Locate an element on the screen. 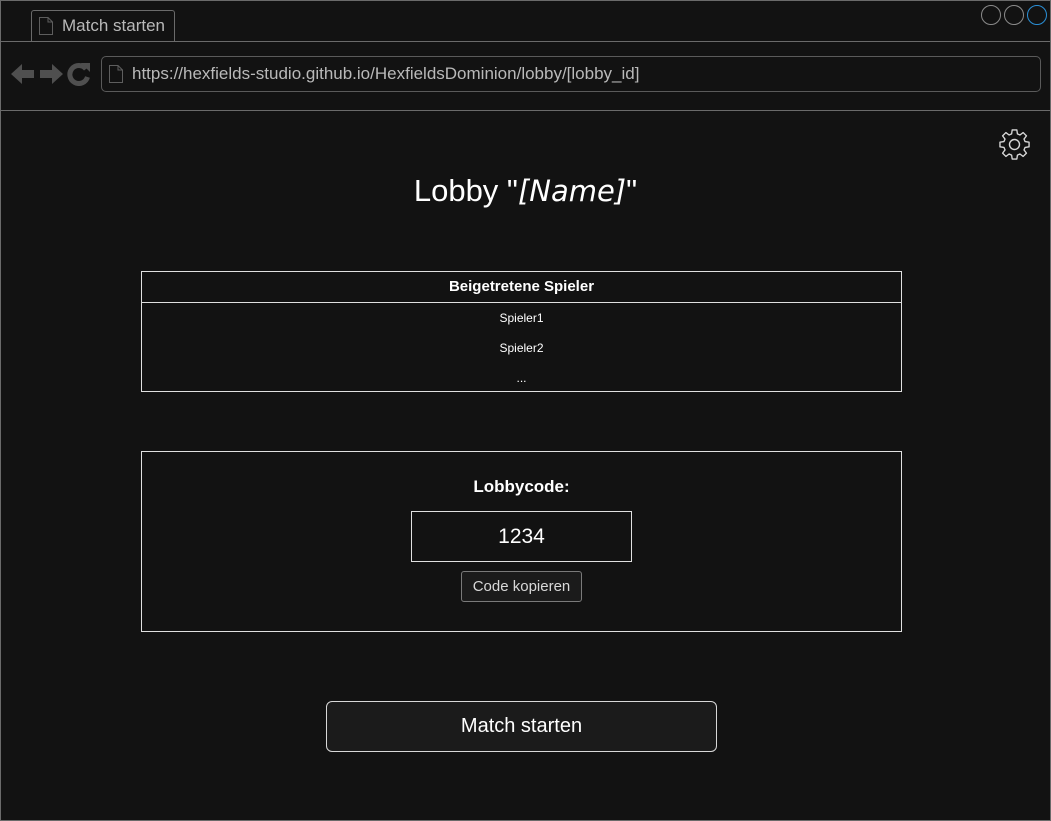 This screenshot has height=821, width=1051. forward-arrow-icon is located at coordinates (51, 74).